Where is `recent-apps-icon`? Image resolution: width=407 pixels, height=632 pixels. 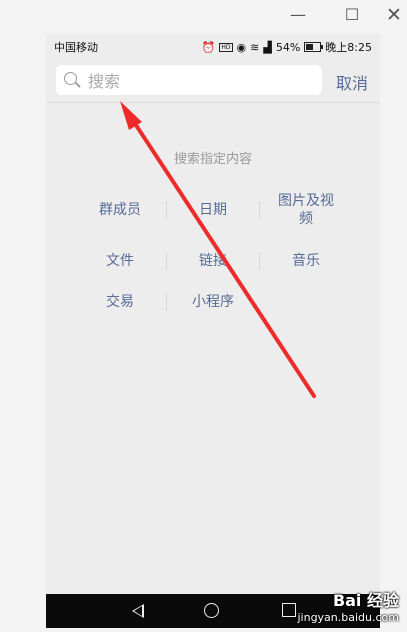 recent-apps-icon is located at coordinates (289, 610).